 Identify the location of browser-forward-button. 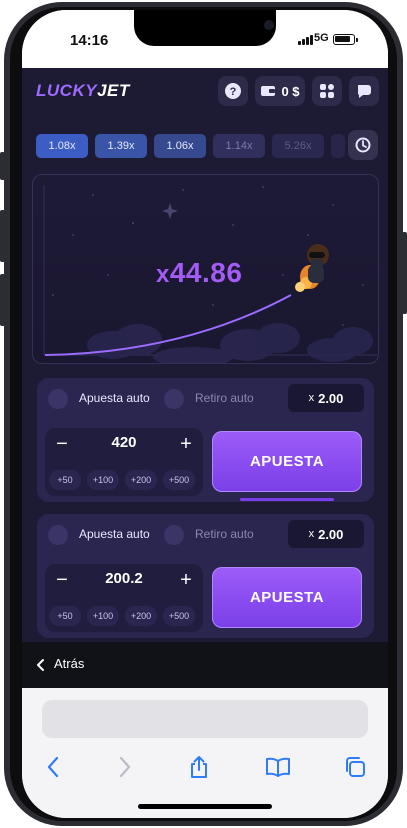
(125, 767).